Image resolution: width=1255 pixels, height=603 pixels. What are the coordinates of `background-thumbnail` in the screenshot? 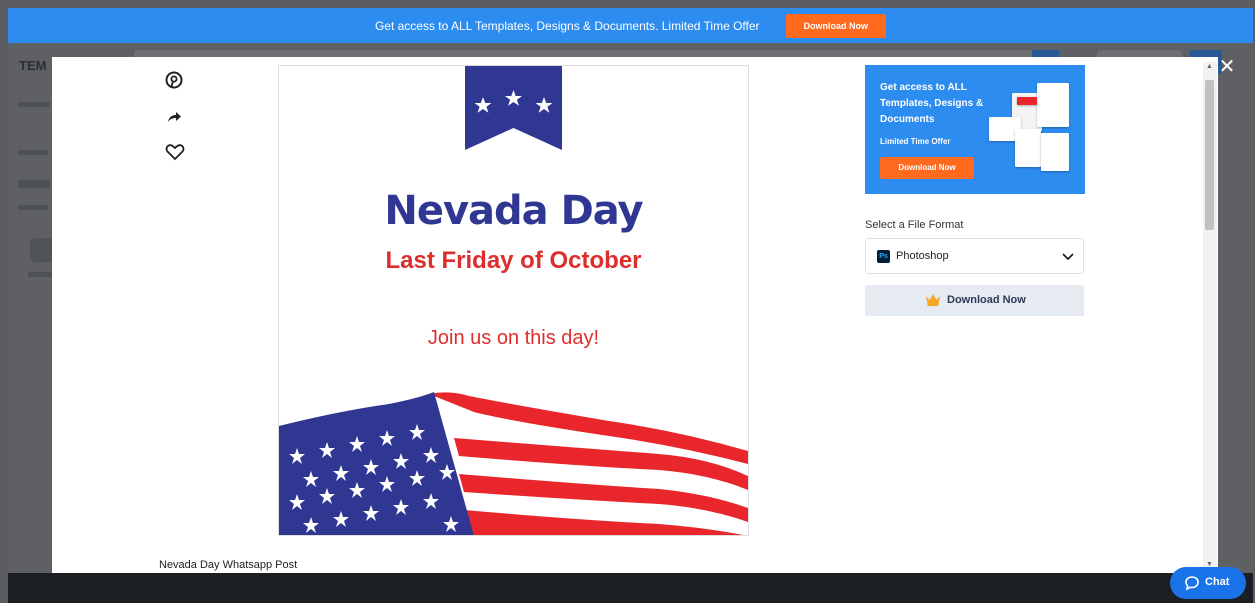 It's located at (42, 250).